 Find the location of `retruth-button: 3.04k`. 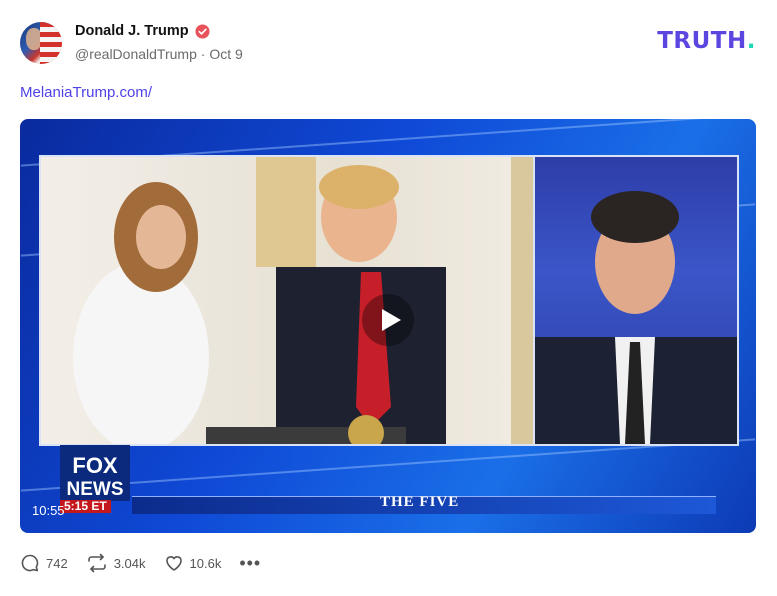

retruth-button: 3.04k is located at coordinates (116, 563).